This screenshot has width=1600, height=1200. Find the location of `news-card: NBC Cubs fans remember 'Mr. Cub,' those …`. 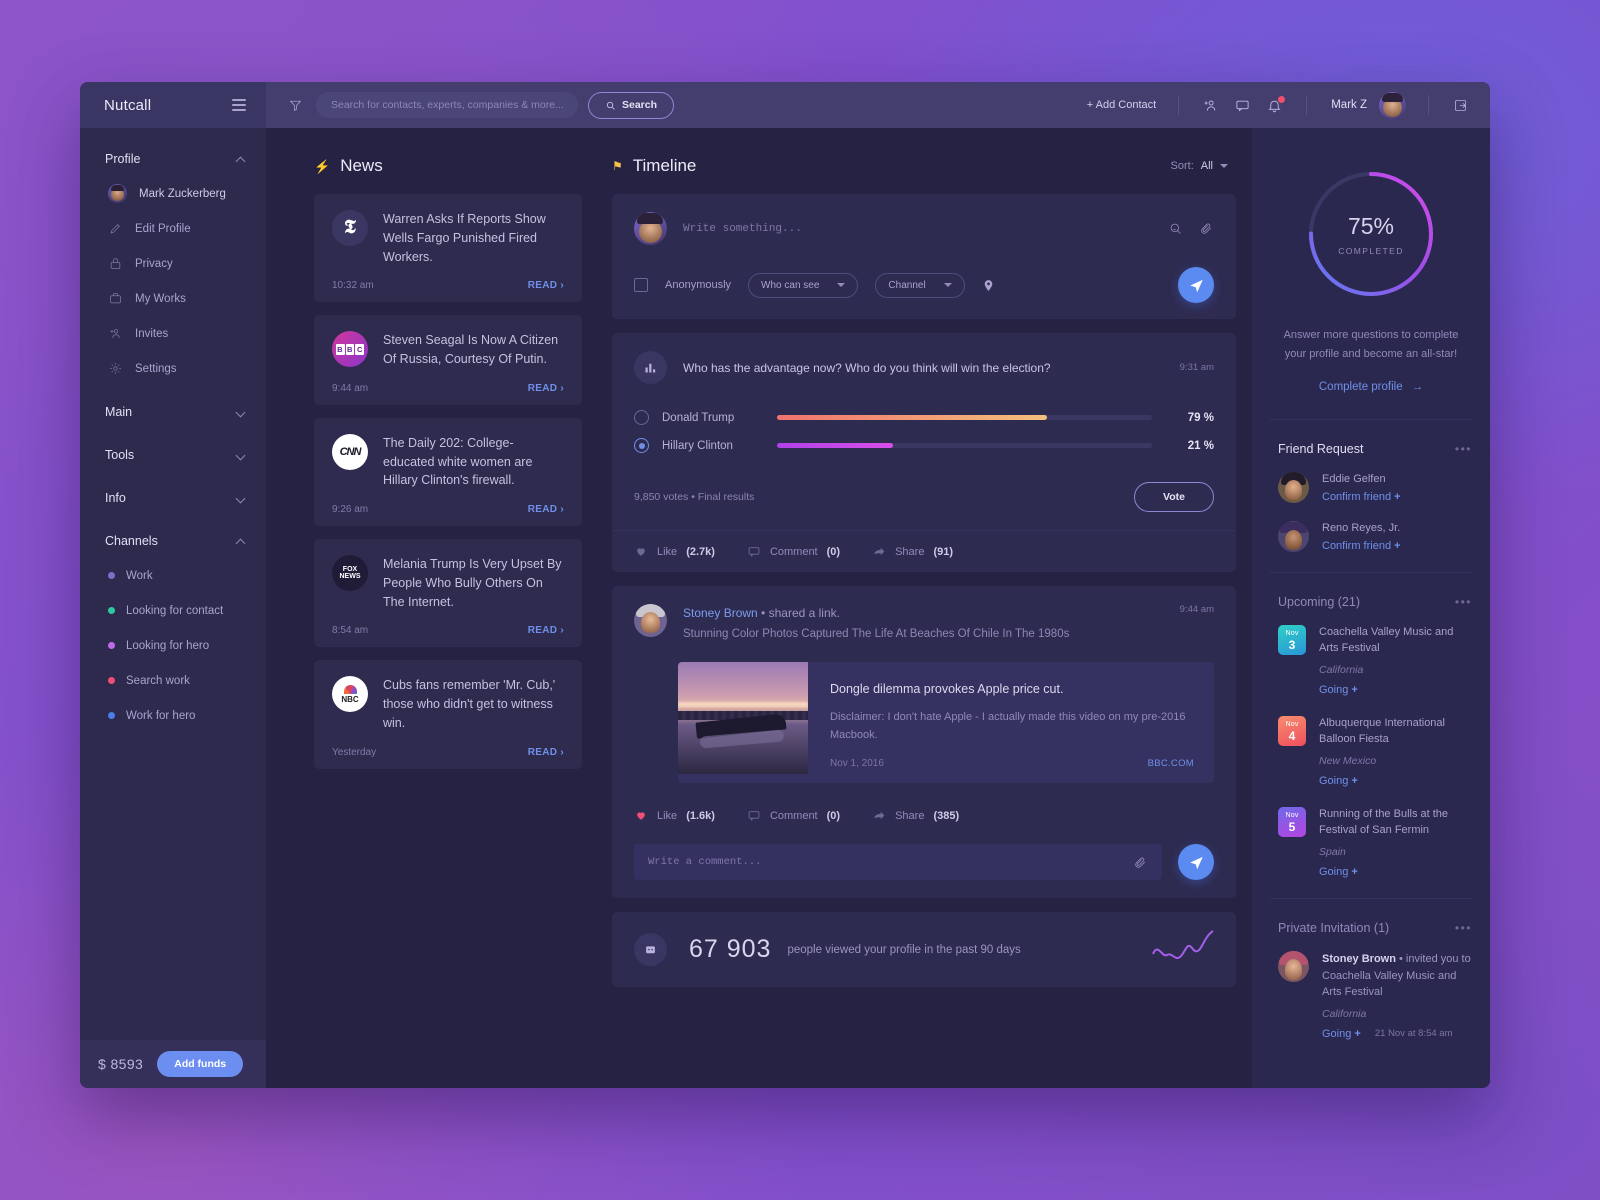

news-card: NBC Cubs fans remember 'Mr. Cub,' those … is located at coordinates (448, 714).